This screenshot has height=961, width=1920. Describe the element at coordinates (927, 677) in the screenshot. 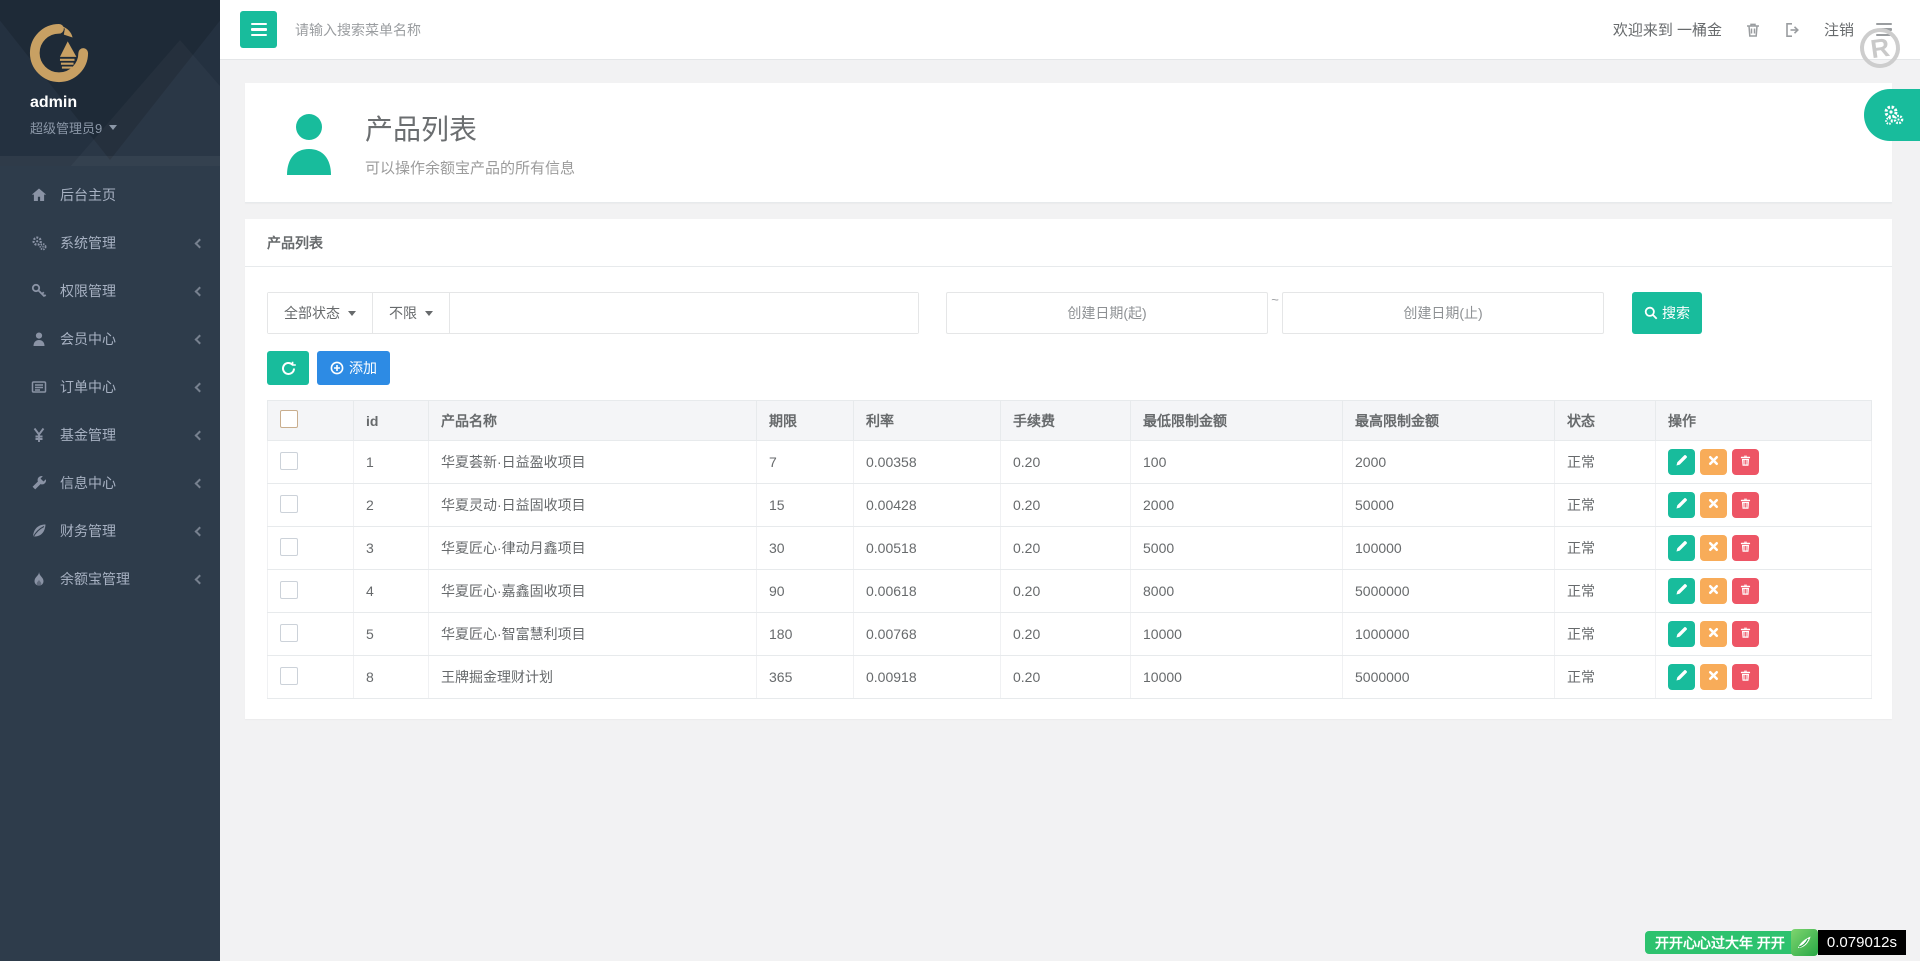

I see `cell-rate: 0.00918` at that location.